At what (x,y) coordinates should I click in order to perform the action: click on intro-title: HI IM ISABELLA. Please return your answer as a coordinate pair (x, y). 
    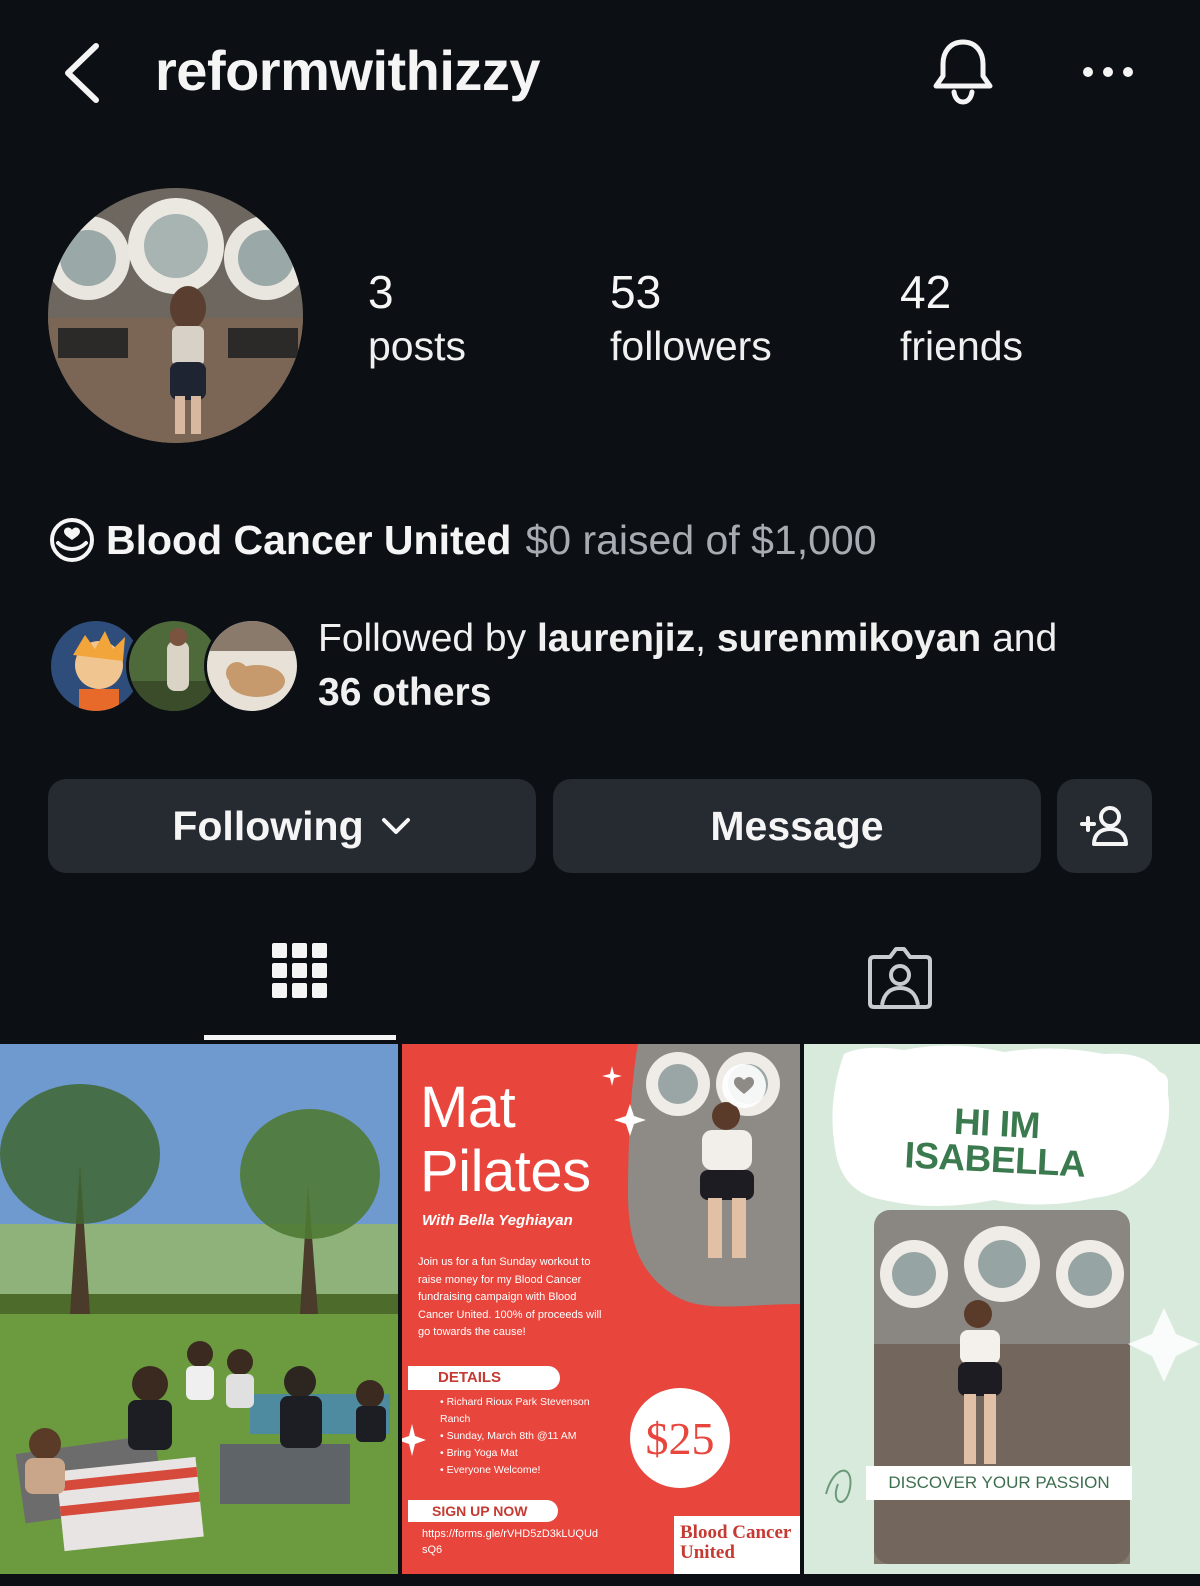
    Looking at the image, I should click on (995, 1142).